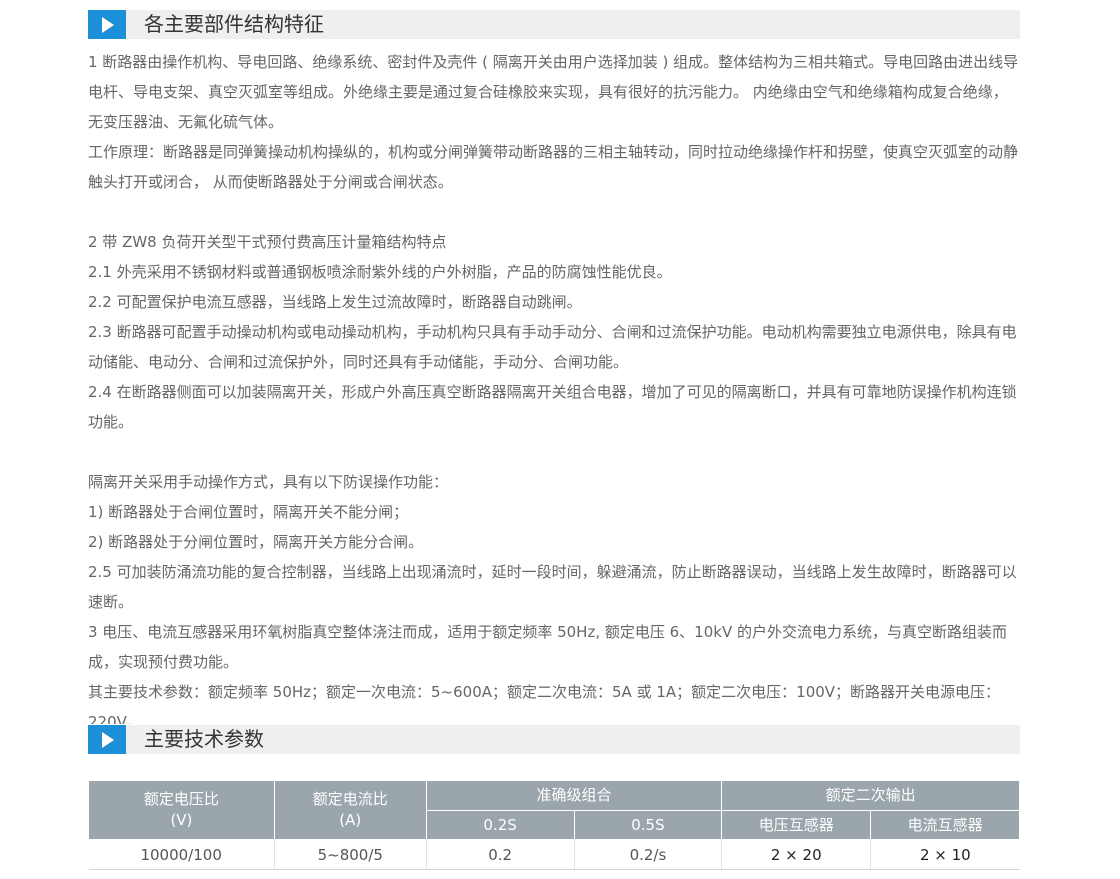  I want to click on header-accuracy: 准确级组合, so click(574, 795).